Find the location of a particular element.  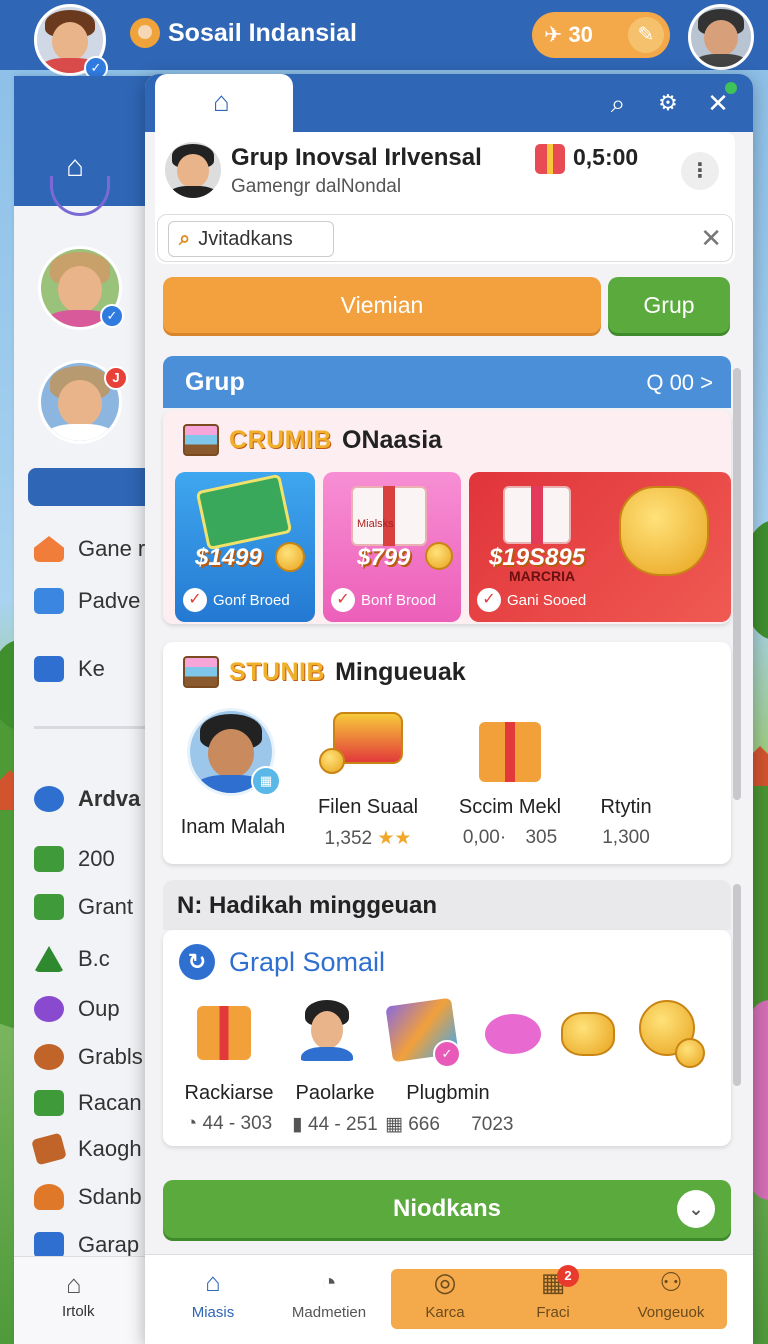

primary-action-button: Viemian is located at coordinates (382, 305).